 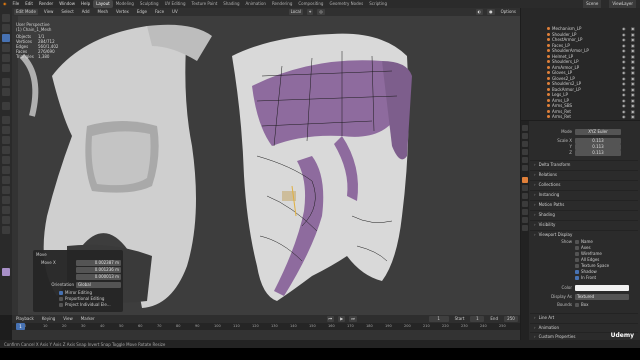 I want to click on modifiers-tab-icon, so click(x=525, y=188).